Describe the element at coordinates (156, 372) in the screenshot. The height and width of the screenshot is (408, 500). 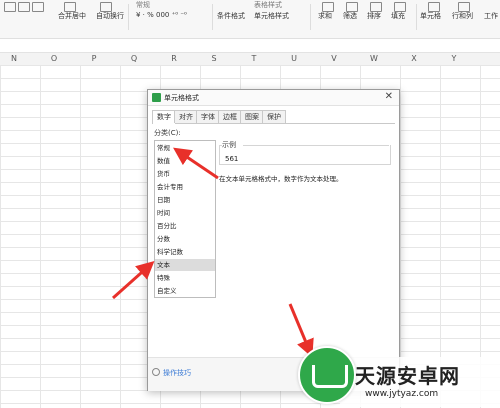
I see `play-icon` at that location.